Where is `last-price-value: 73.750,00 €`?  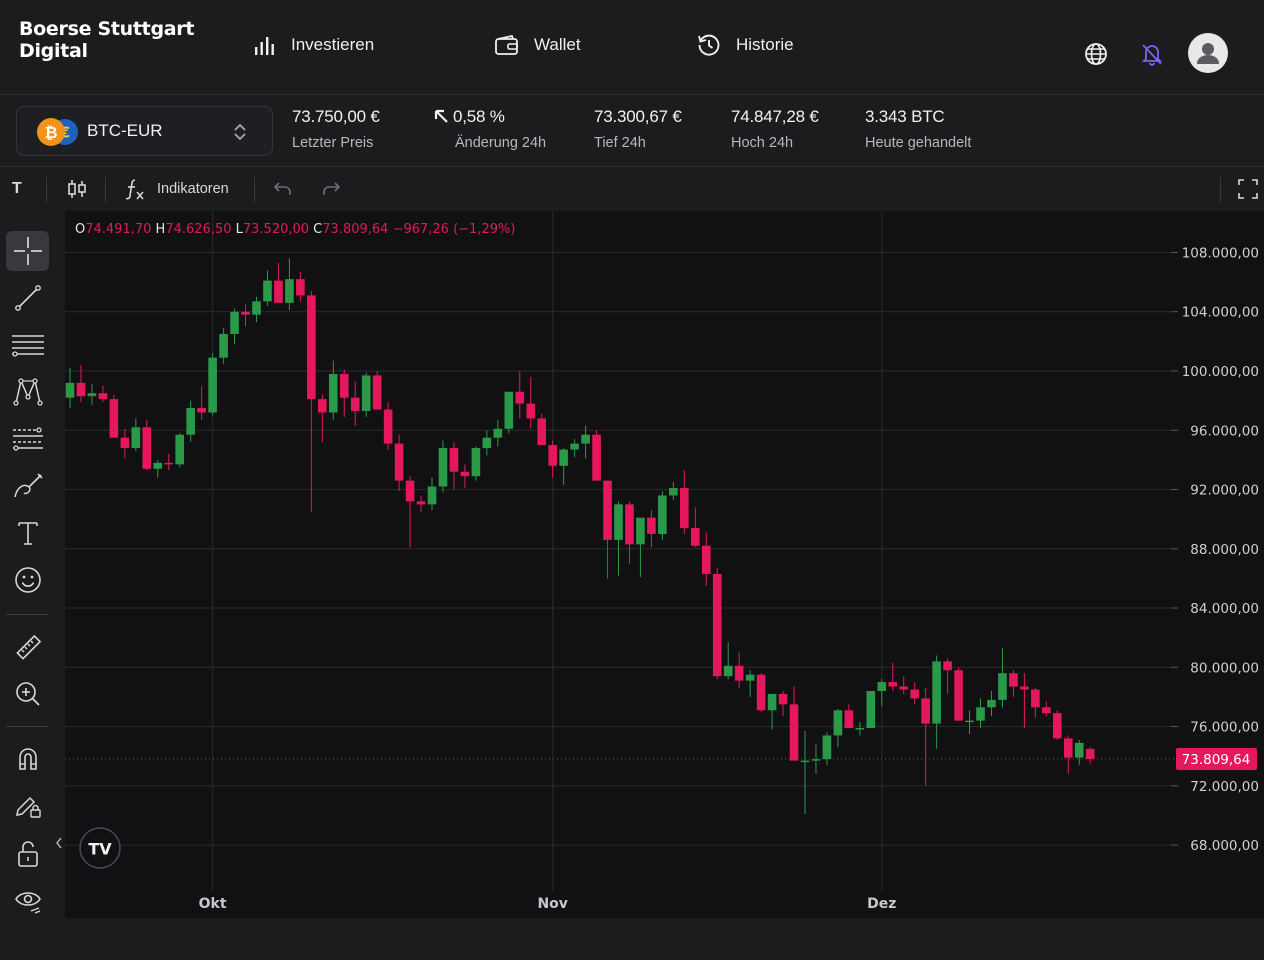
last-price-value: 73.750,00 € is located at coordinates (336, 116).